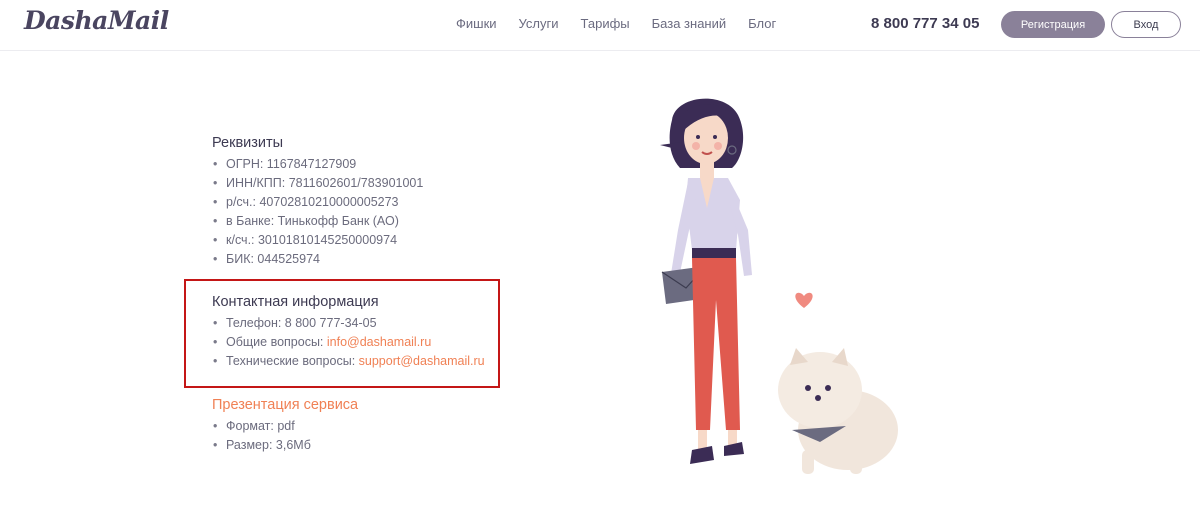 The image size is (1200, 509). Describe the element at coordinates (317, 221) in the screenshot. I see `list-item: в Банке: Тинькофф Банк (АО)` at that location.